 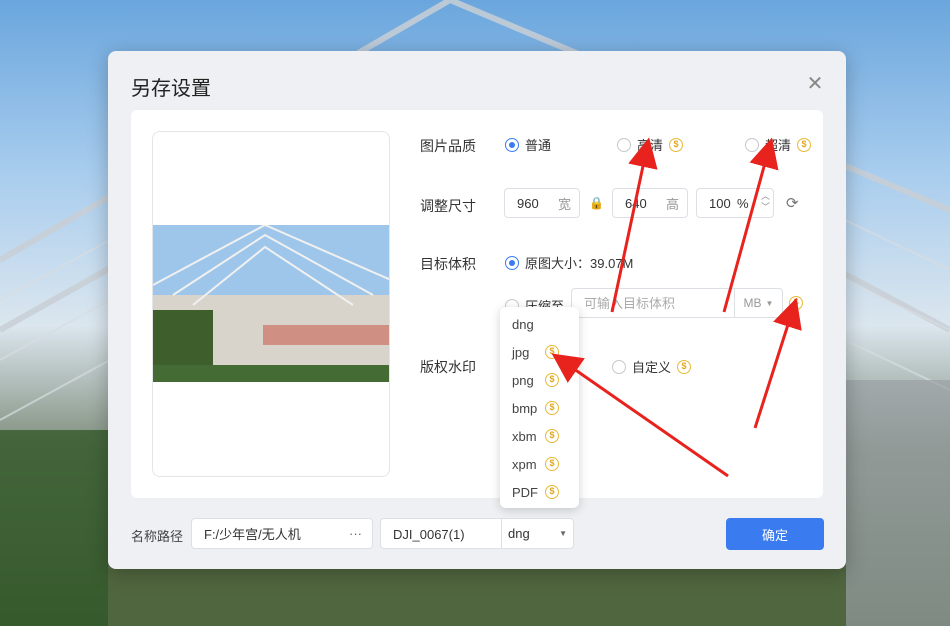 What do you see at coordinates (528, 203) in the screenshot?
I see `width-value: 960` at bounding box center [528, 203].